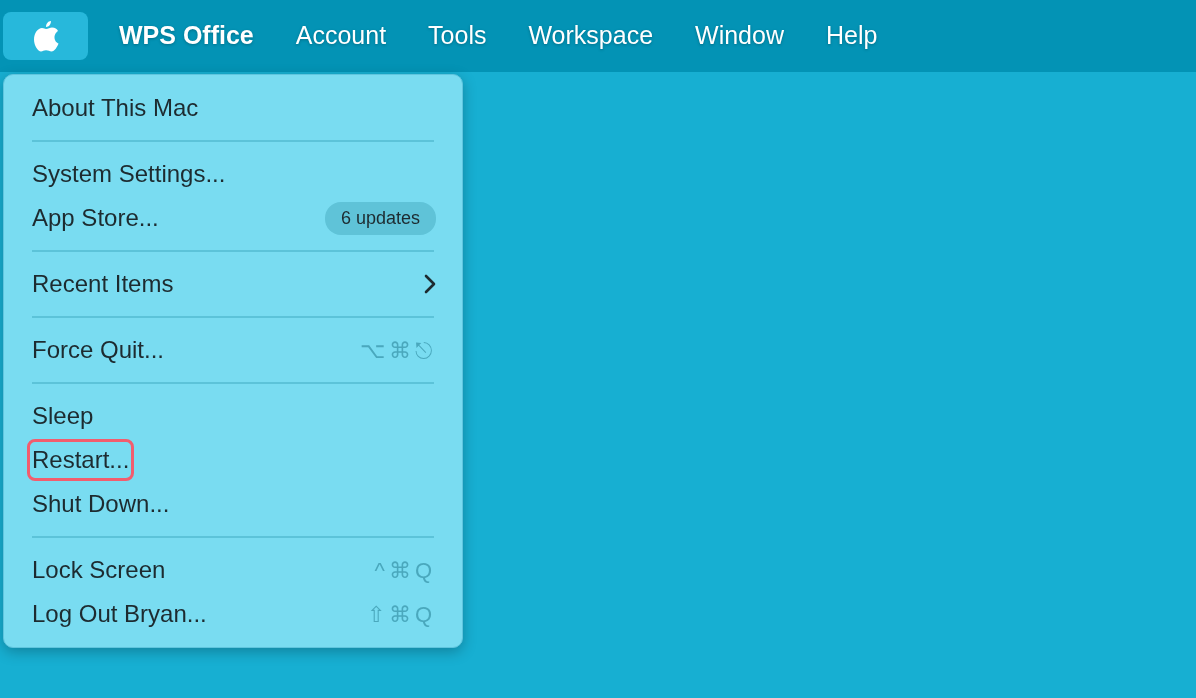  What do you see at coordinates (591, 36) in the screenshot?
I see `menu-item: Workspace` at bounding box center [591, 36].